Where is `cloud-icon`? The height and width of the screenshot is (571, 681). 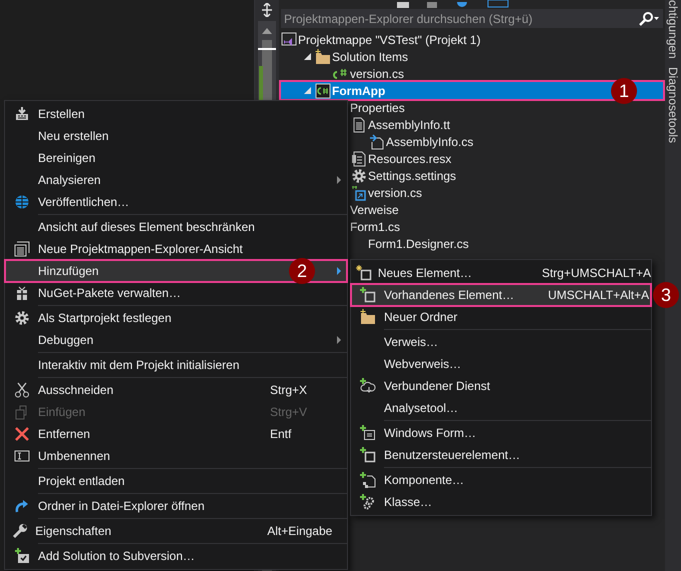
cloud-icon is located at coordinates (368, 386).